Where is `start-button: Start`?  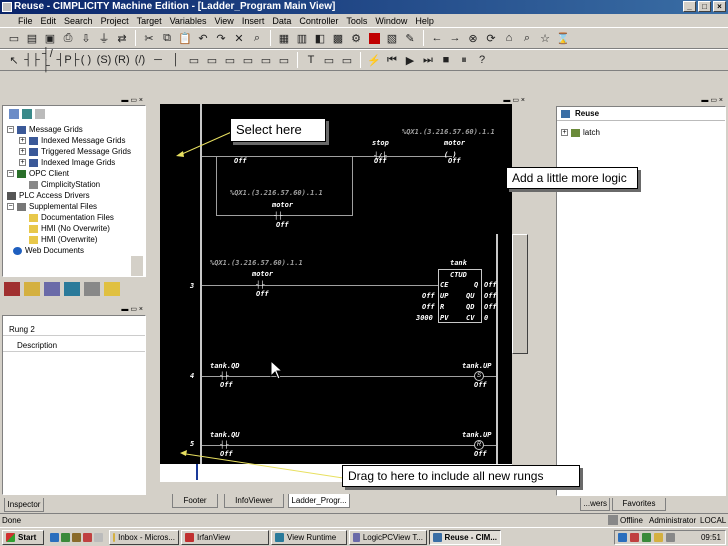
start-button: Start is located at coordinates (23, 537).